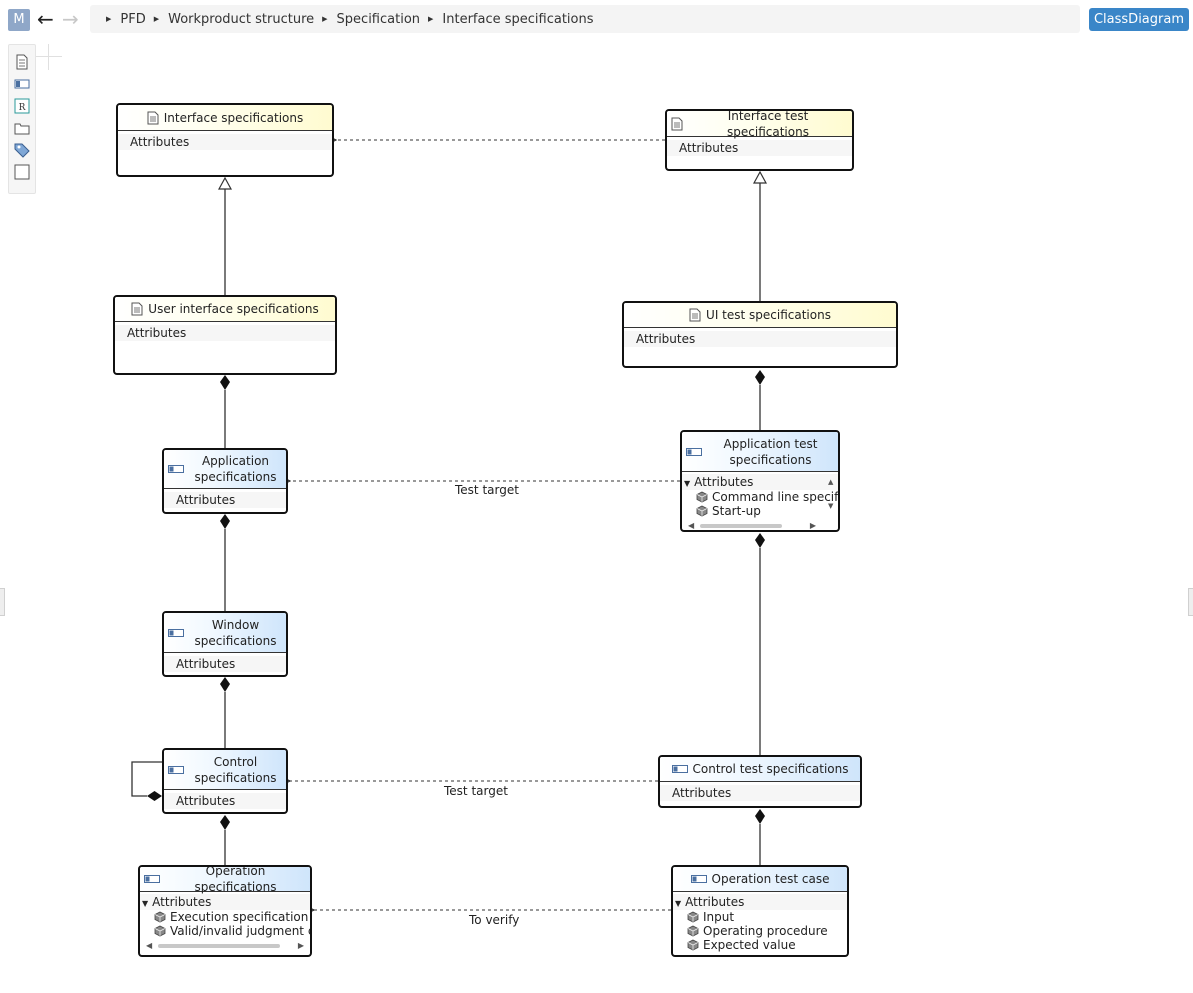  Describe the element at coordinates (235, 769) in the screenshot. I see `class-title: Control specifications` at that location.